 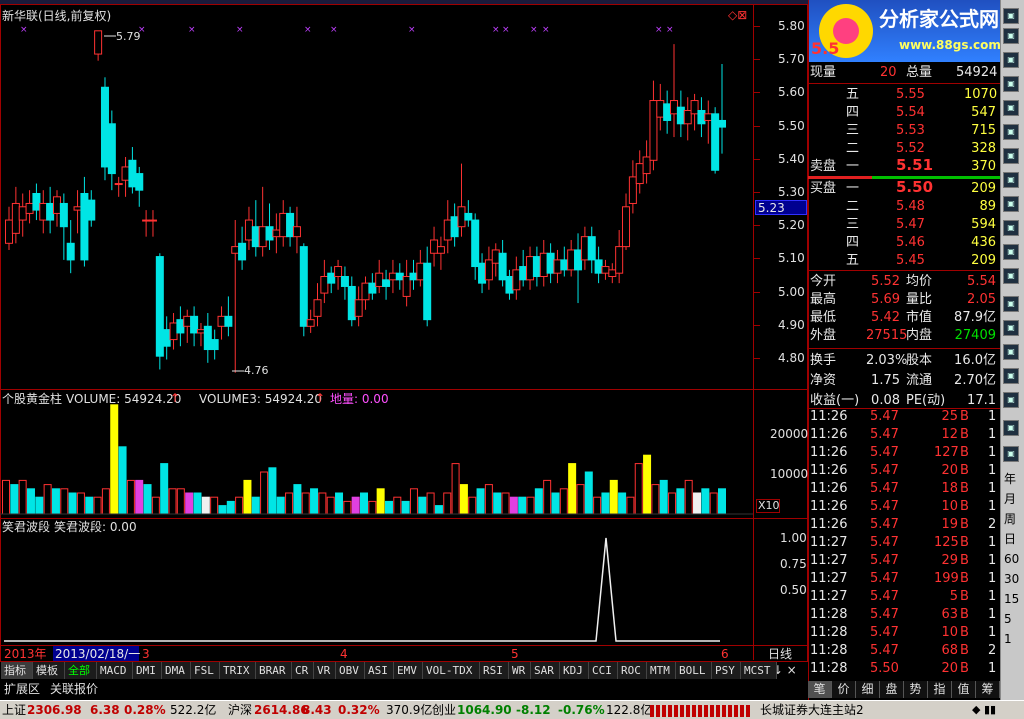 What do you see at coordinates (303, 670) in the screenshot?
I see `tab-indicator-cr: CR` at bounding box center [303, 670].